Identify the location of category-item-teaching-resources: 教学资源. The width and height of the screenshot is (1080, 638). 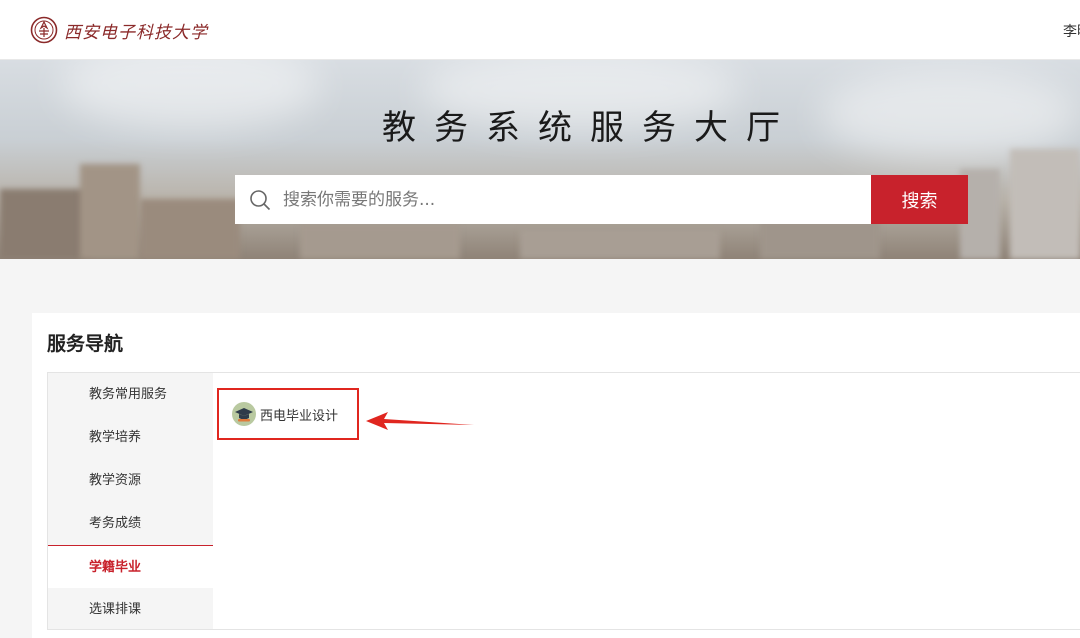
(130, 480).